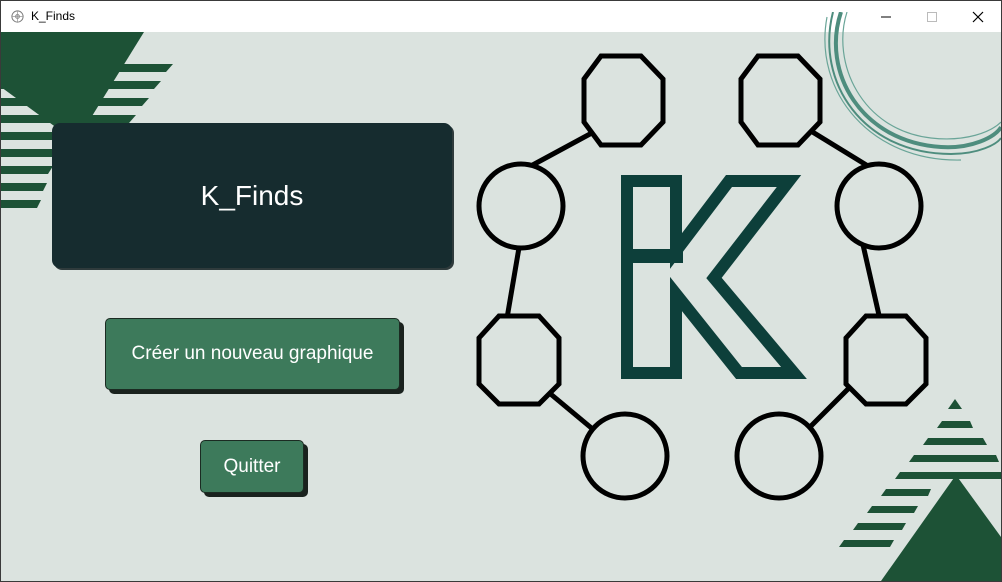 This screenshot has height=582, width=1002. What do you see at coordinates (252, 466) in the screenshot?
I see `quit-button: Quitter` at bounding box center [252, 466].